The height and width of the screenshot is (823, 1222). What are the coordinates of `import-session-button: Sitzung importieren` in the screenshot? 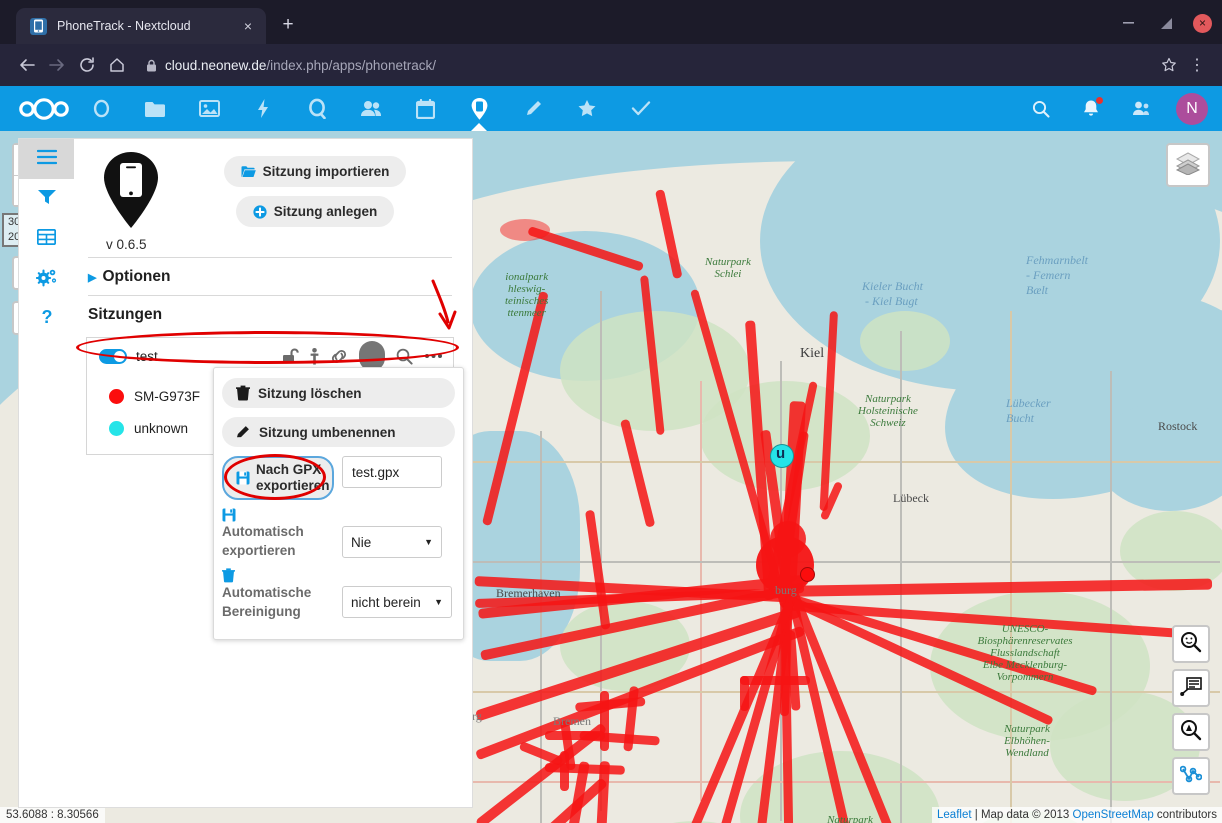 It's located at (315, 171).